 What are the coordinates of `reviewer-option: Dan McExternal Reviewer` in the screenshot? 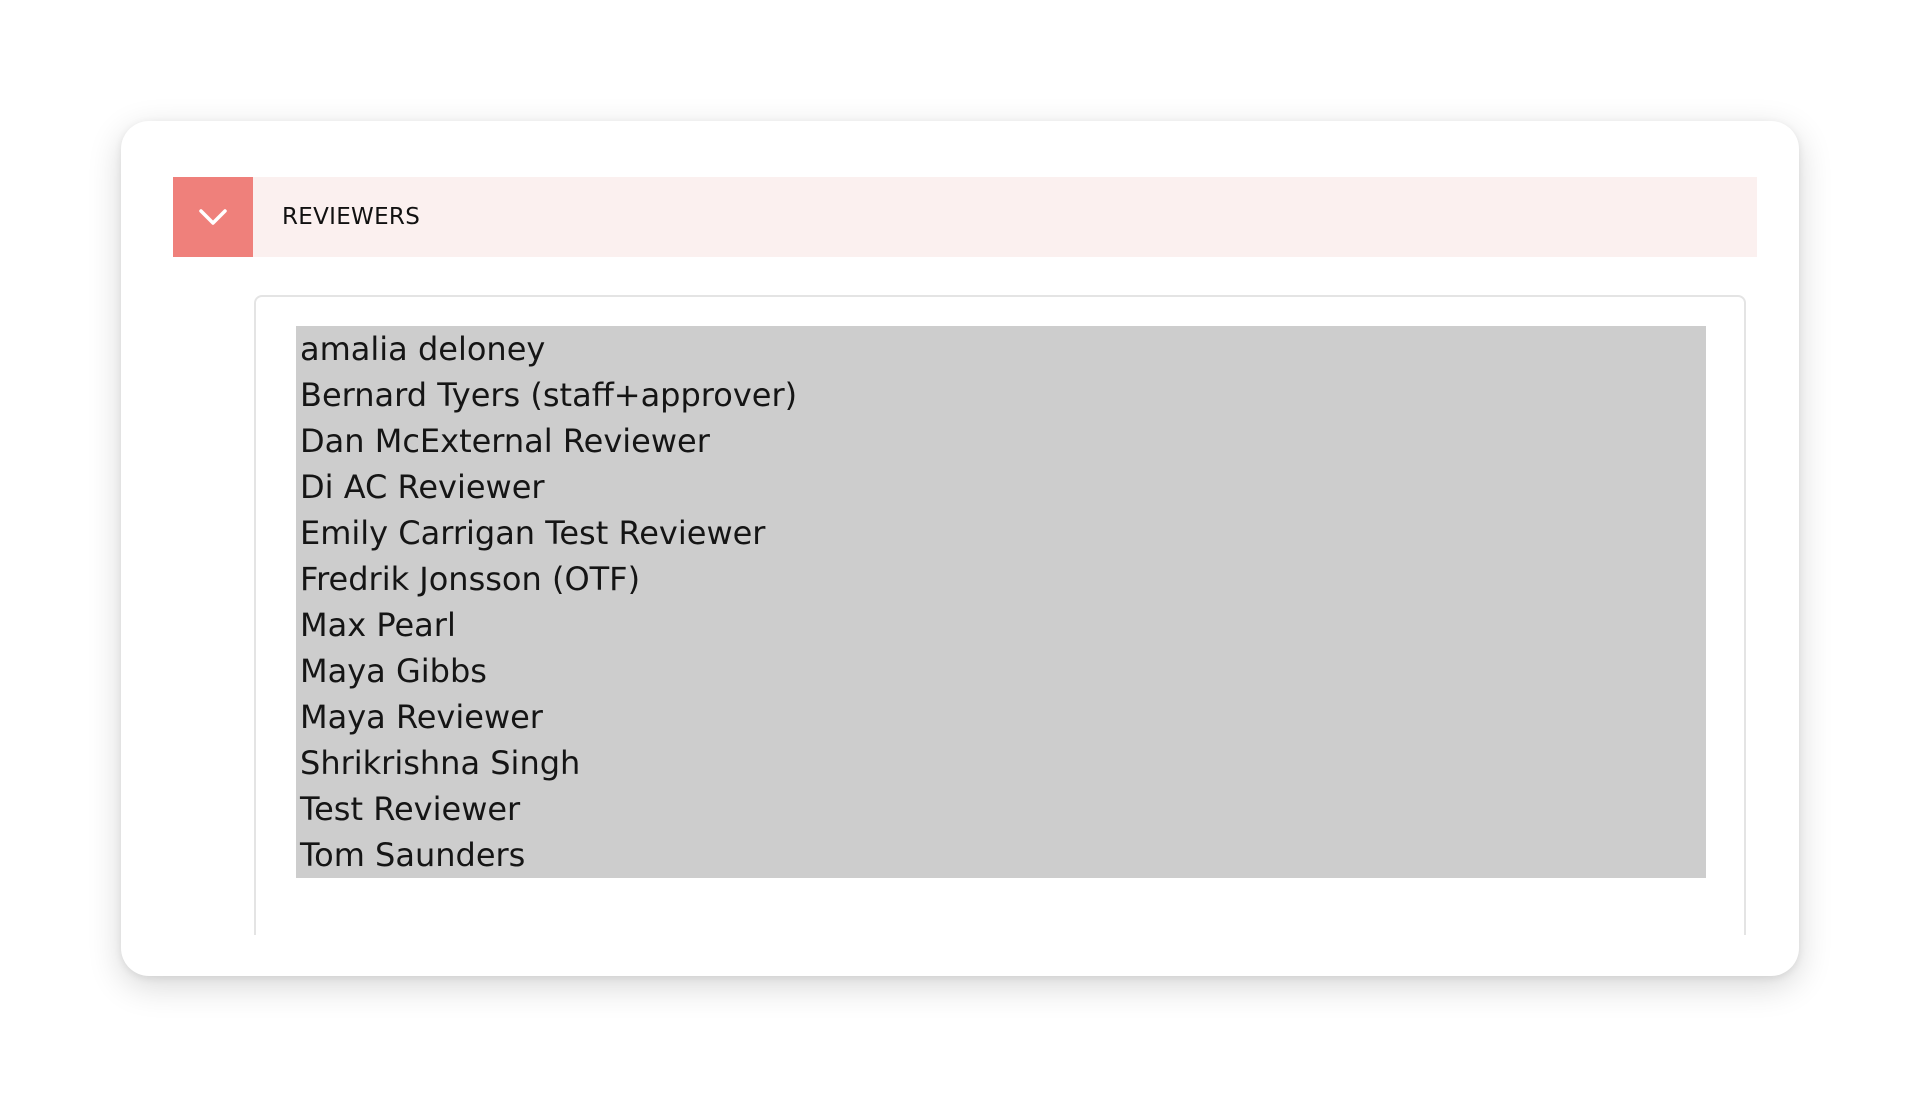 It's located at (1003, 441).